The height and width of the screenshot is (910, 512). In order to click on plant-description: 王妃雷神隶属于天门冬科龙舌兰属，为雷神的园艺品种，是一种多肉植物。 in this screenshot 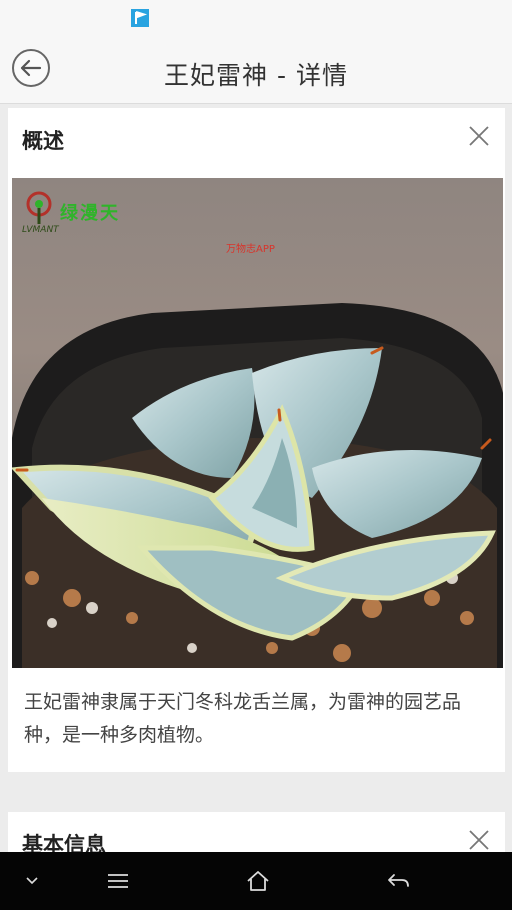, I will do `click(243, 718)`.